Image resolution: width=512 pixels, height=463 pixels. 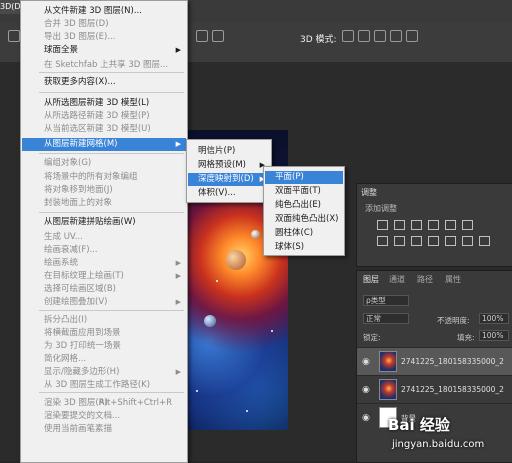 I want to click on menu-item: 绘画系统 ▶, so click(x=104, y=263).